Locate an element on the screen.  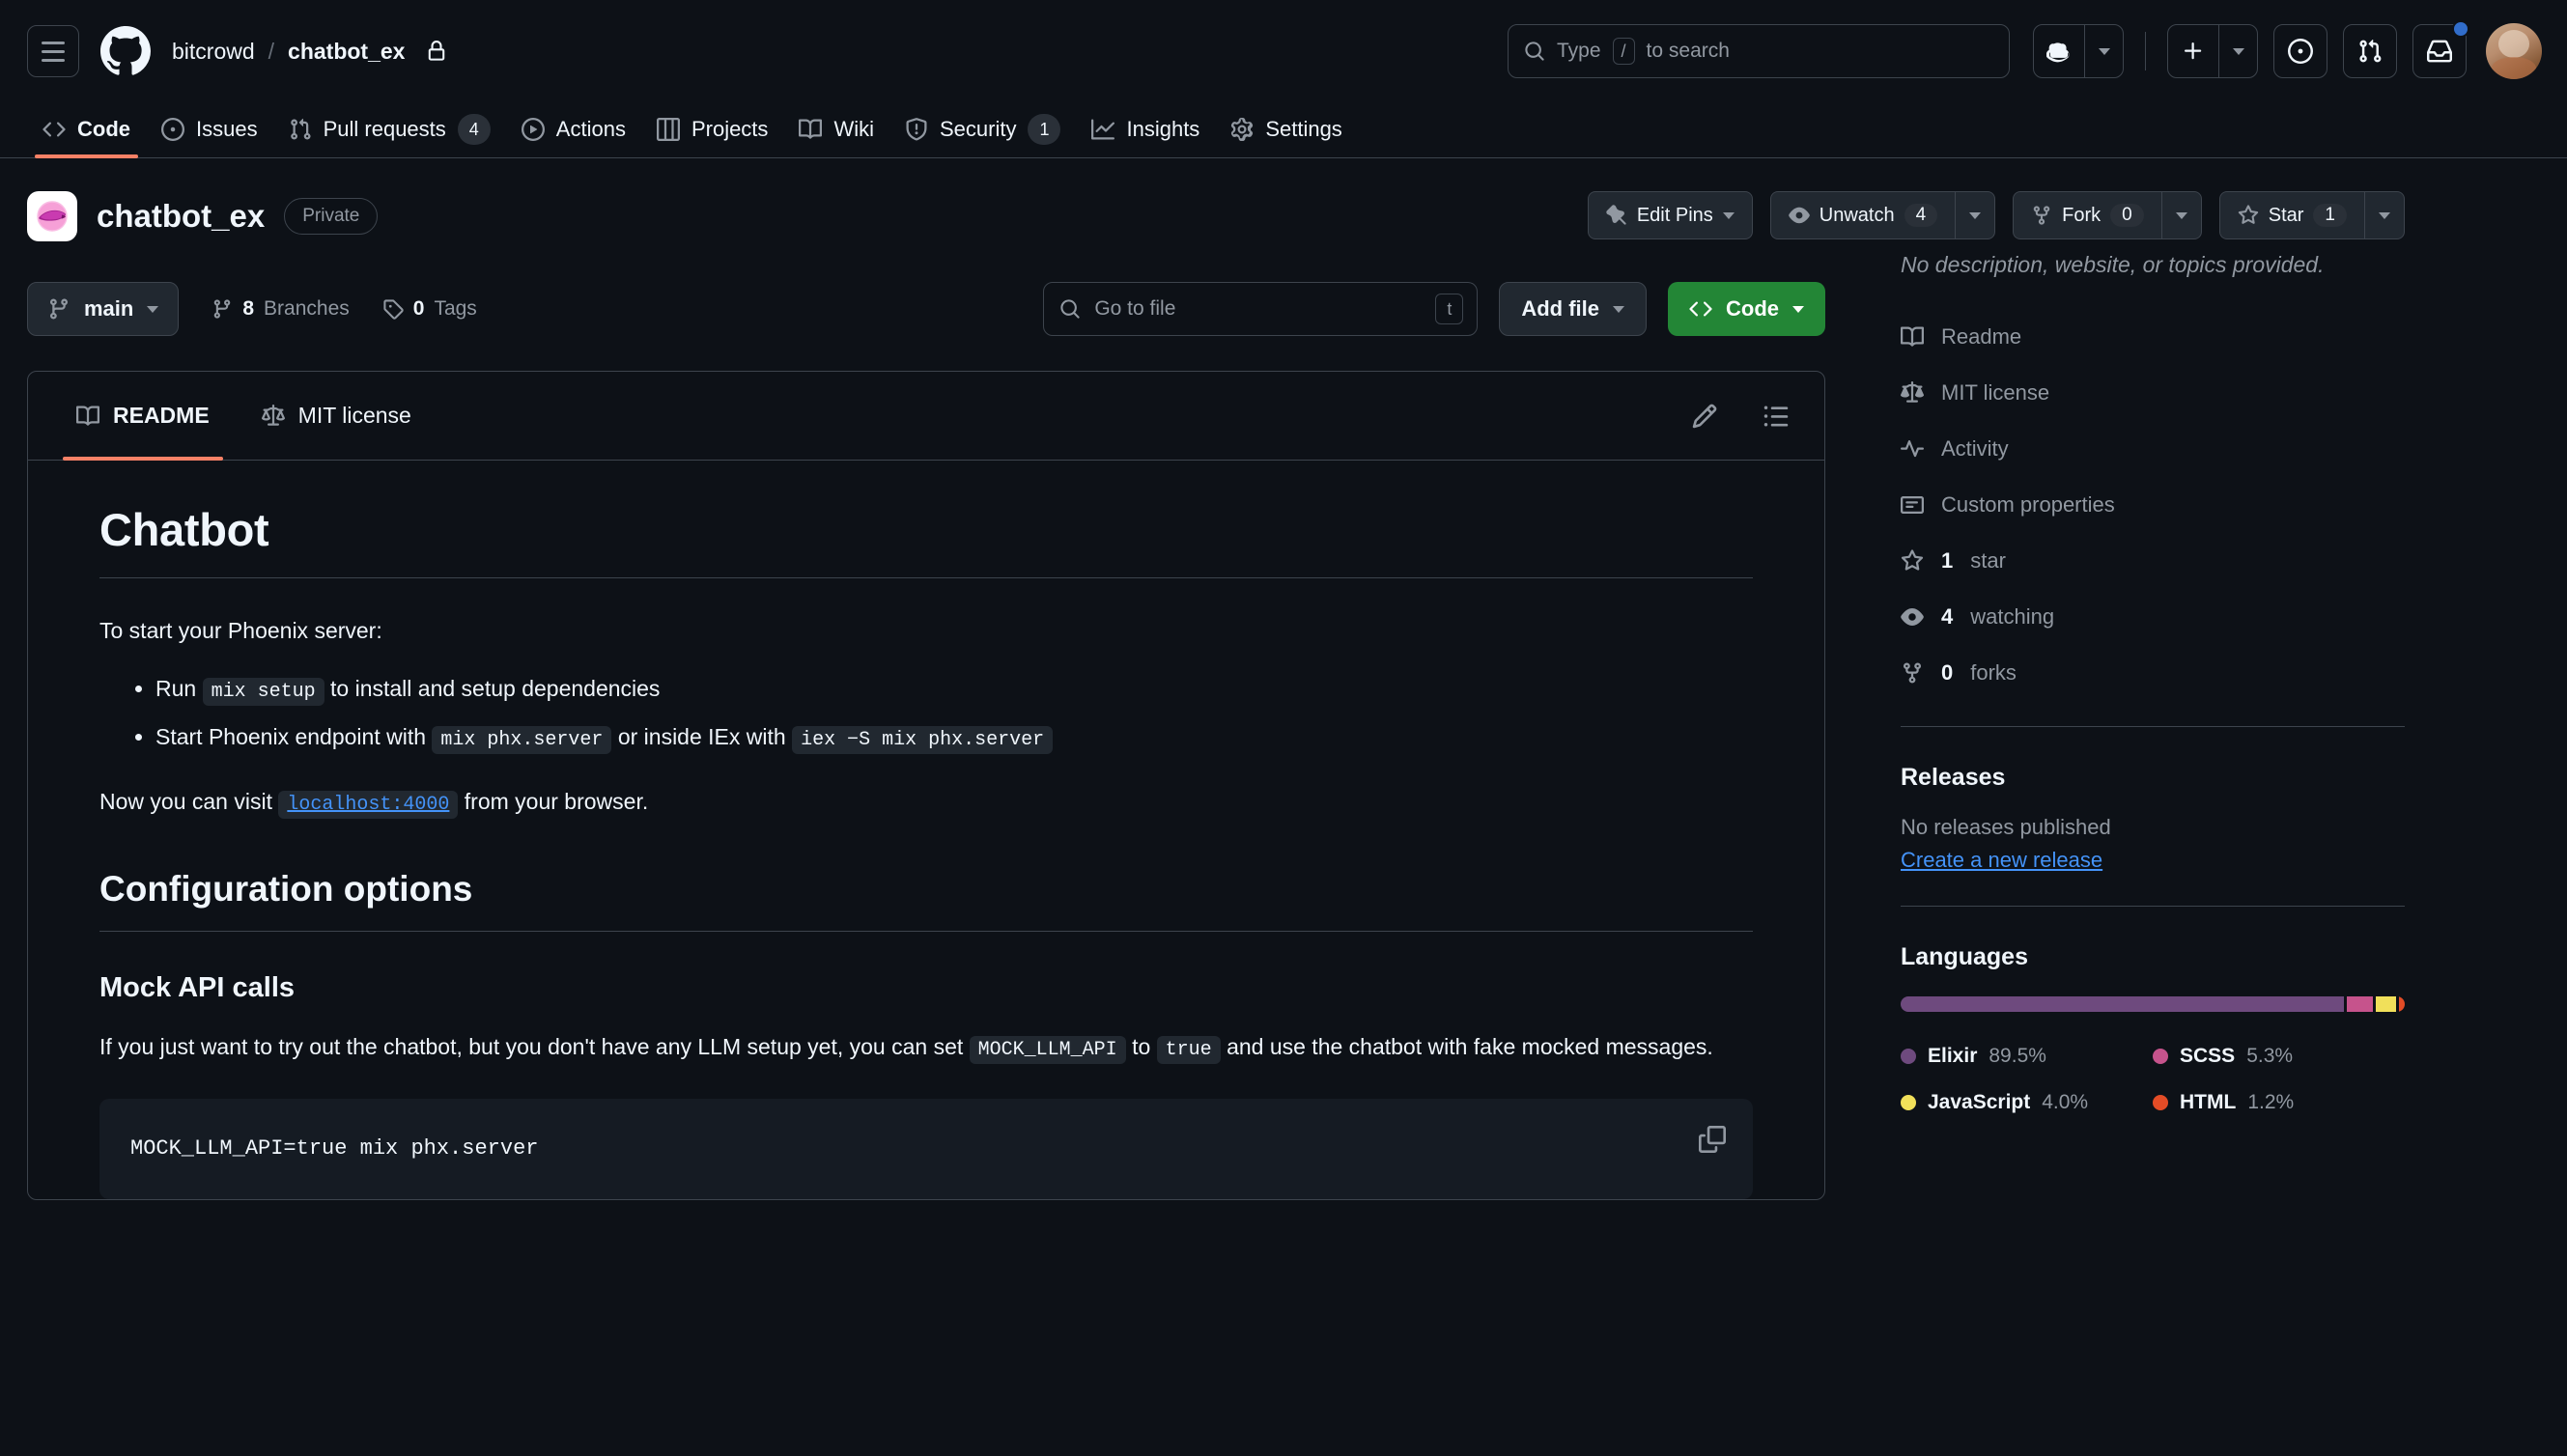
search-input: Type / to search is located at coordinates (1759, 51).